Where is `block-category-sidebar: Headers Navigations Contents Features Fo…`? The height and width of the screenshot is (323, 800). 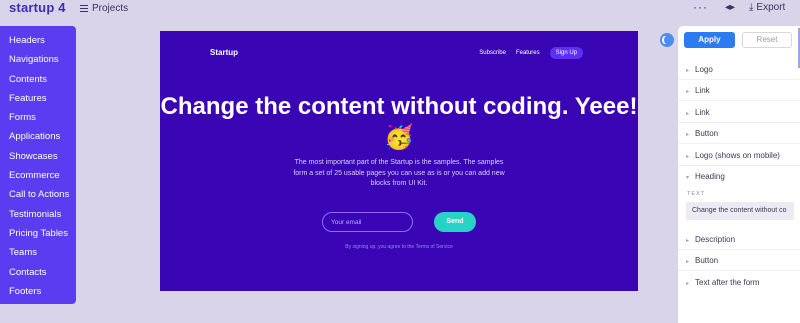 block-category-sidebar: Headers Navigations Contents Features Fo… is located at coordinates (38, 165).